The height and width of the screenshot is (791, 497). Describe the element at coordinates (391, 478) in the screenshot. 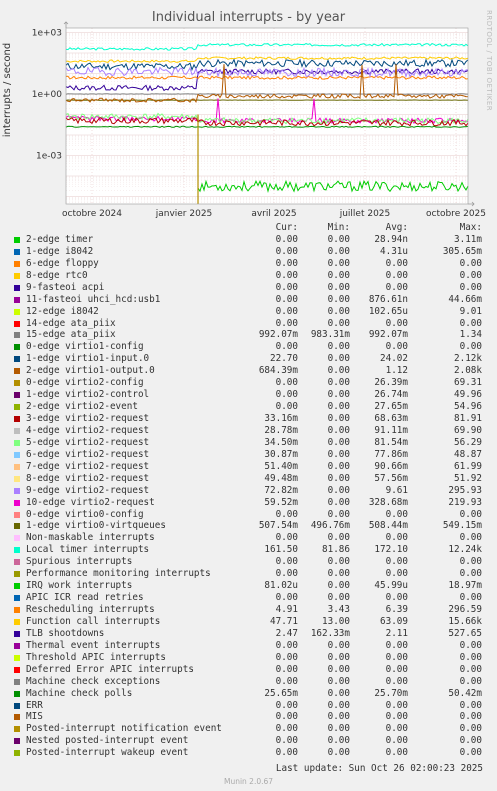

I see `legend-value-avg: 57.56m` at that location.